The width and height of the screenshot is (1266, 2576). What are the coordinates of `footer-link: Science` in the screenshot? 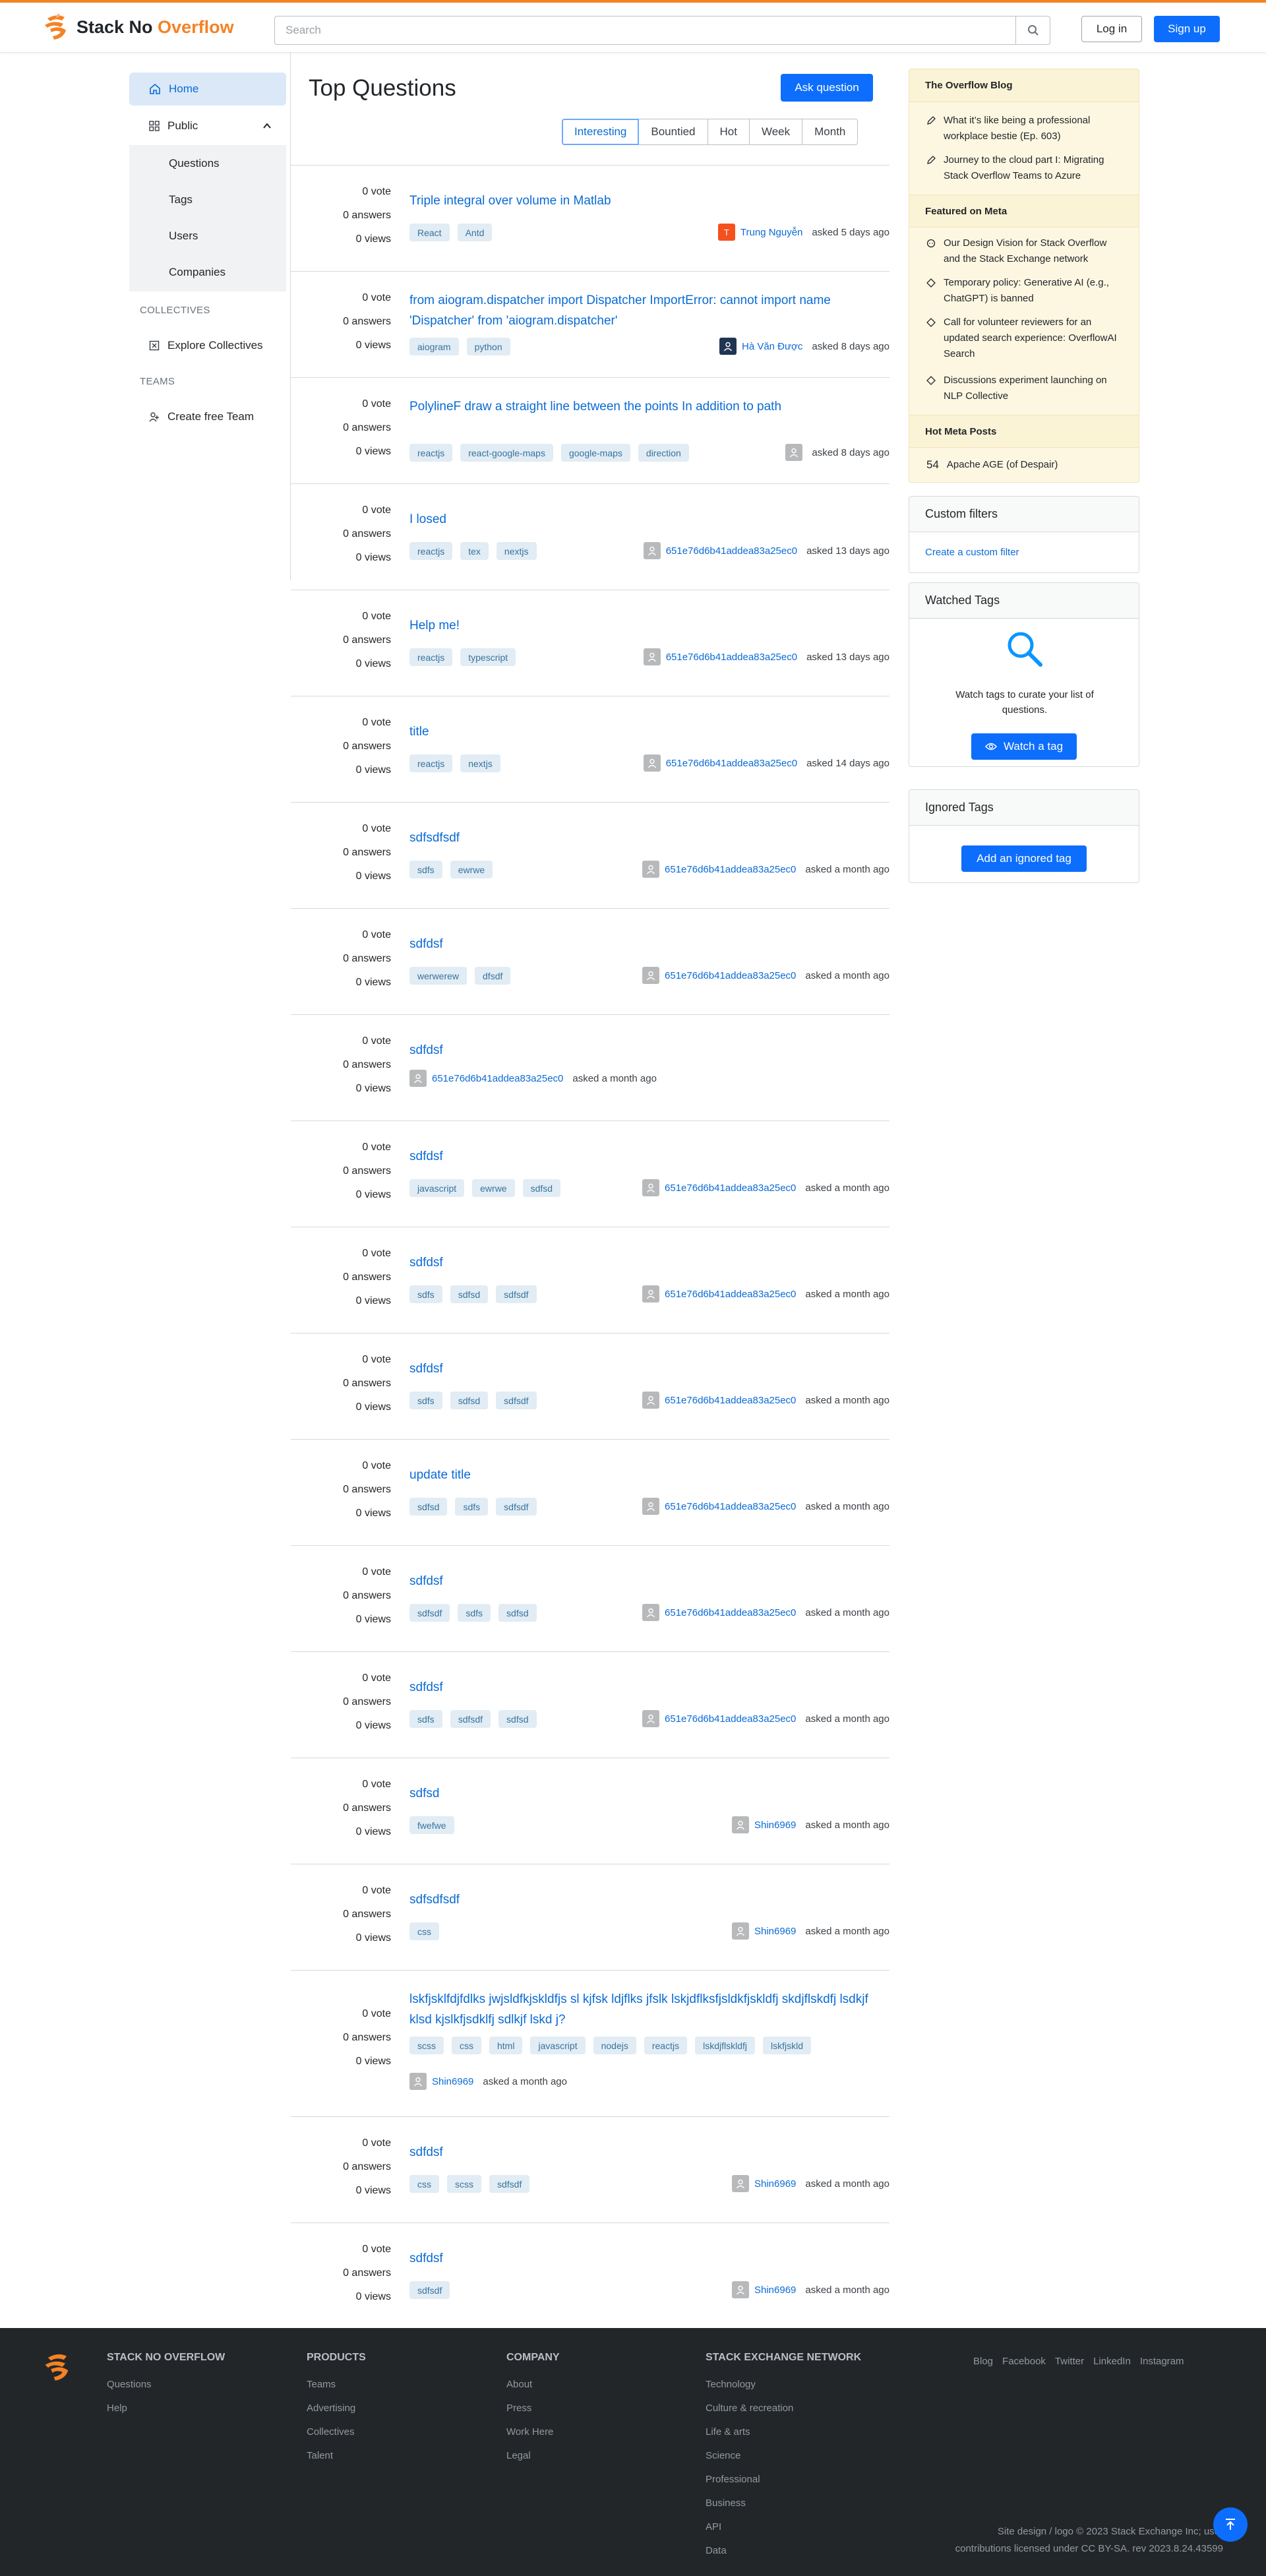 It's located at (783, 2456).